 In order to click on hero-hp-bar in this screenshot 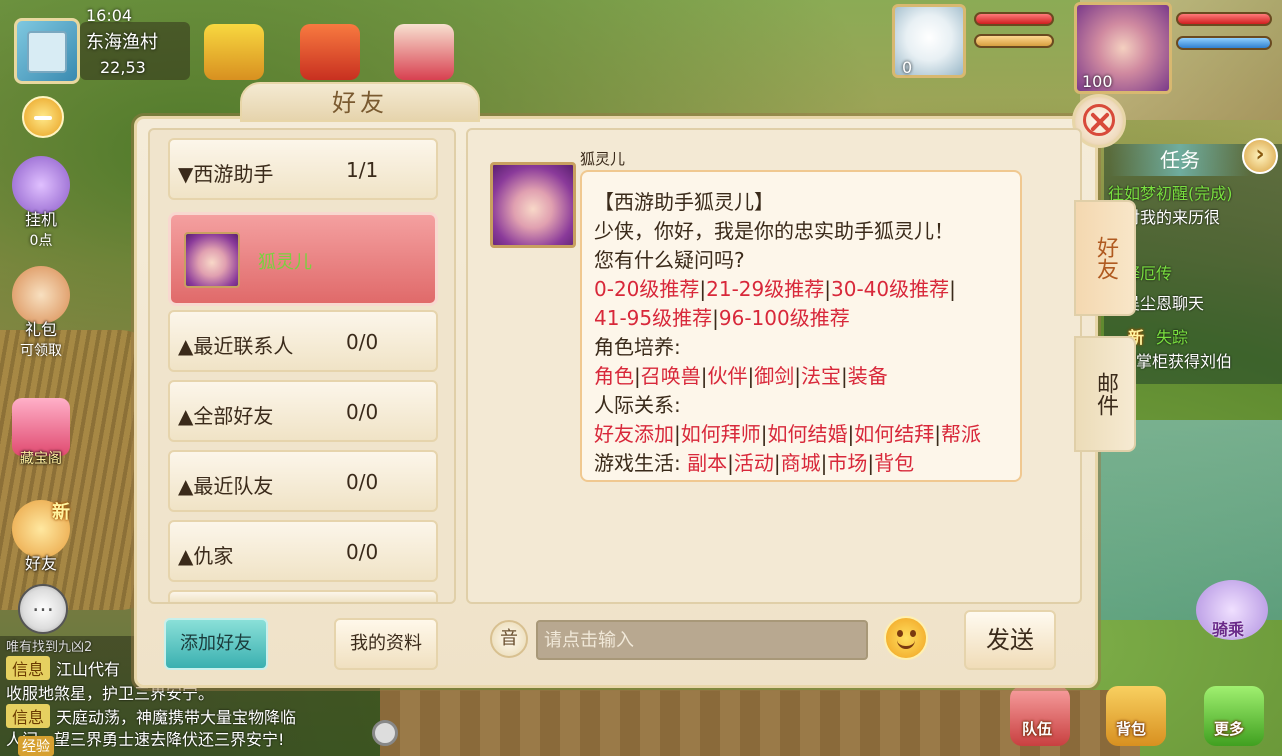, I will do `click(1224, 19)`.